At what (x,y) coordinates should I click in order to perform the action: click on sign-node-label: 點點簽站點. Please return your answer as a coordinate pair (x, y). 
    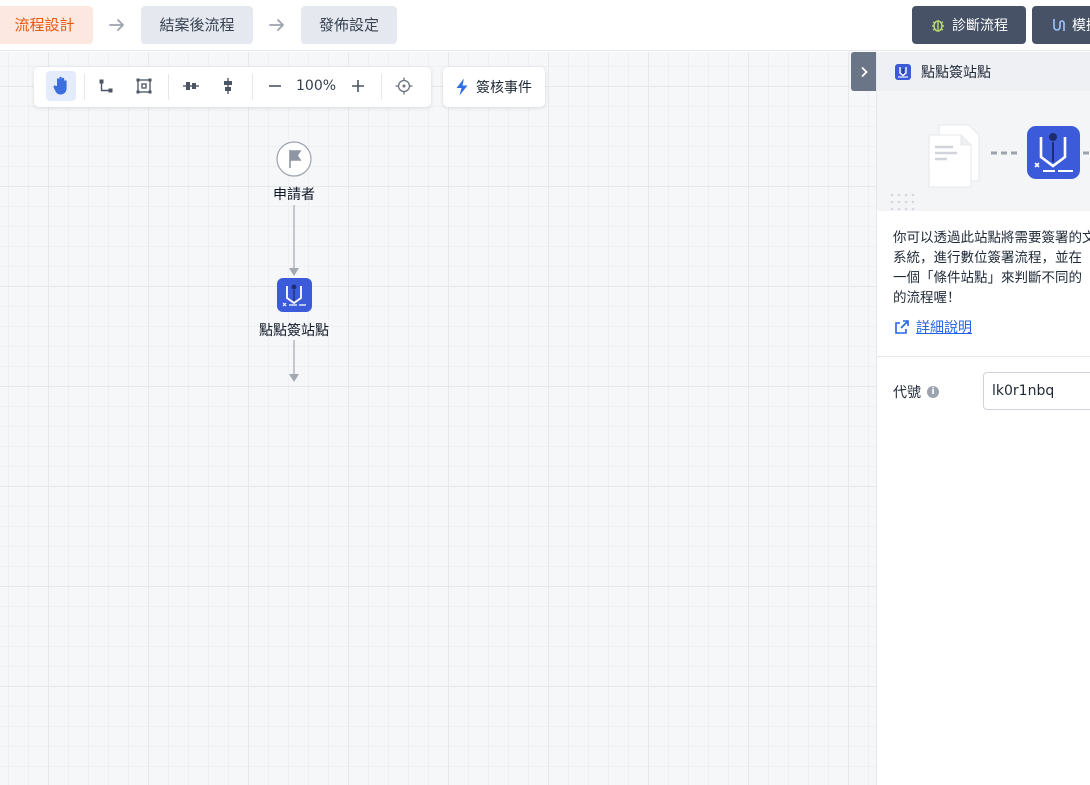
    Looking at the image, I should click on (294, 331).